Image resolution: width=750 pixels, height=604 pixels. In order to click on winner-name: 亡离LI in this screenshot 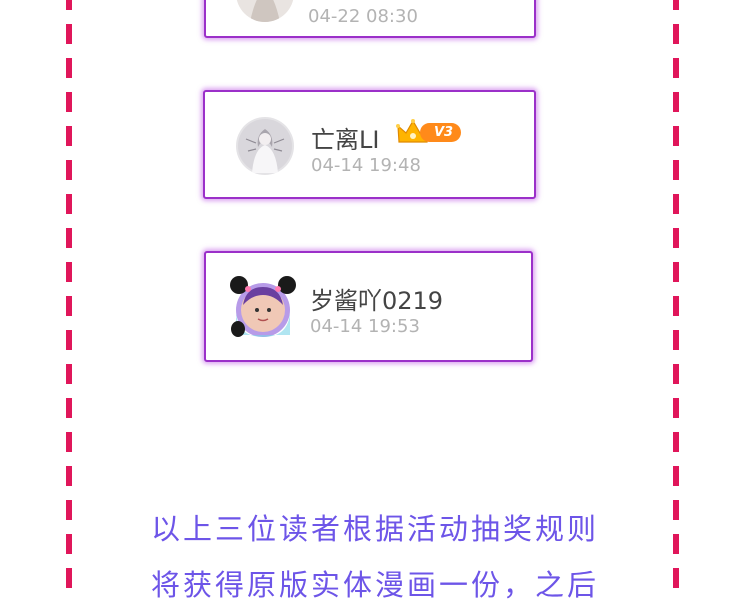, I will do `click(345, 140)`.